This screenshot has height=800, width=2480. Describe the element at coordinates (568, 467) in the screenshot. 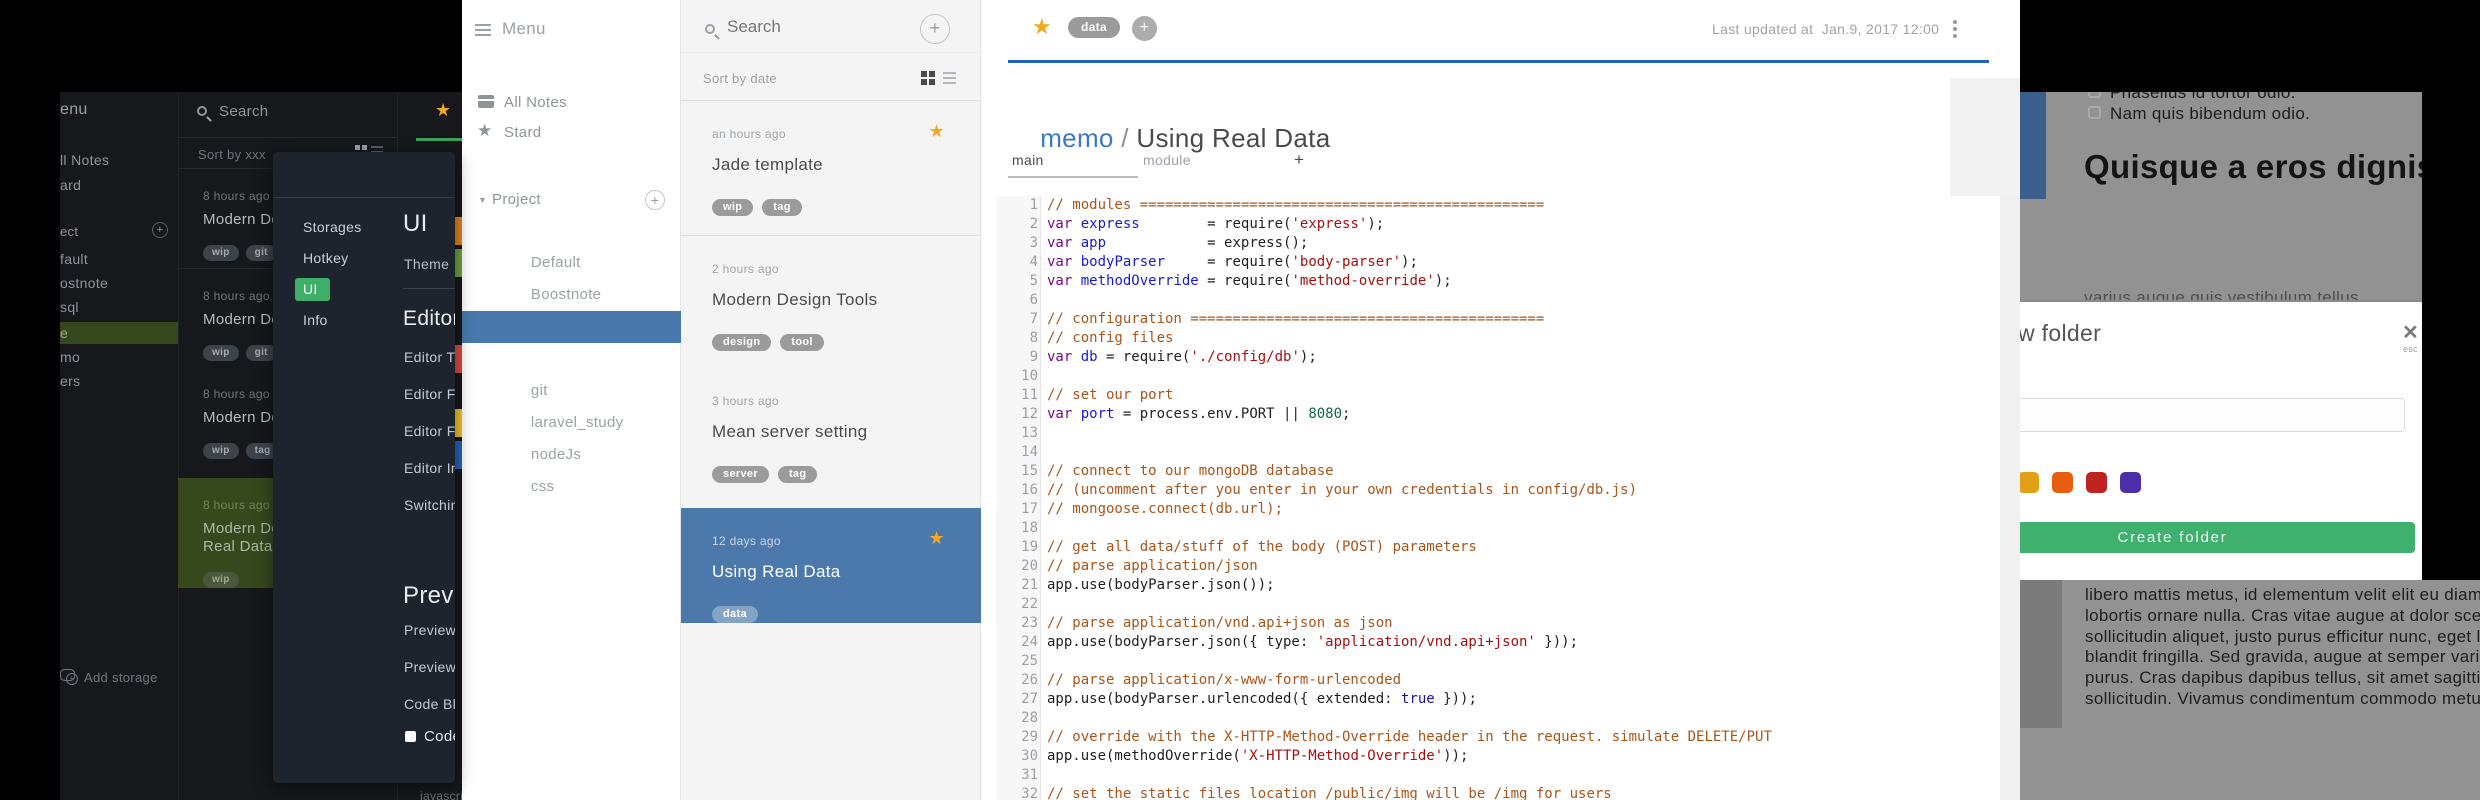

I see `folder-item: css` at that location.